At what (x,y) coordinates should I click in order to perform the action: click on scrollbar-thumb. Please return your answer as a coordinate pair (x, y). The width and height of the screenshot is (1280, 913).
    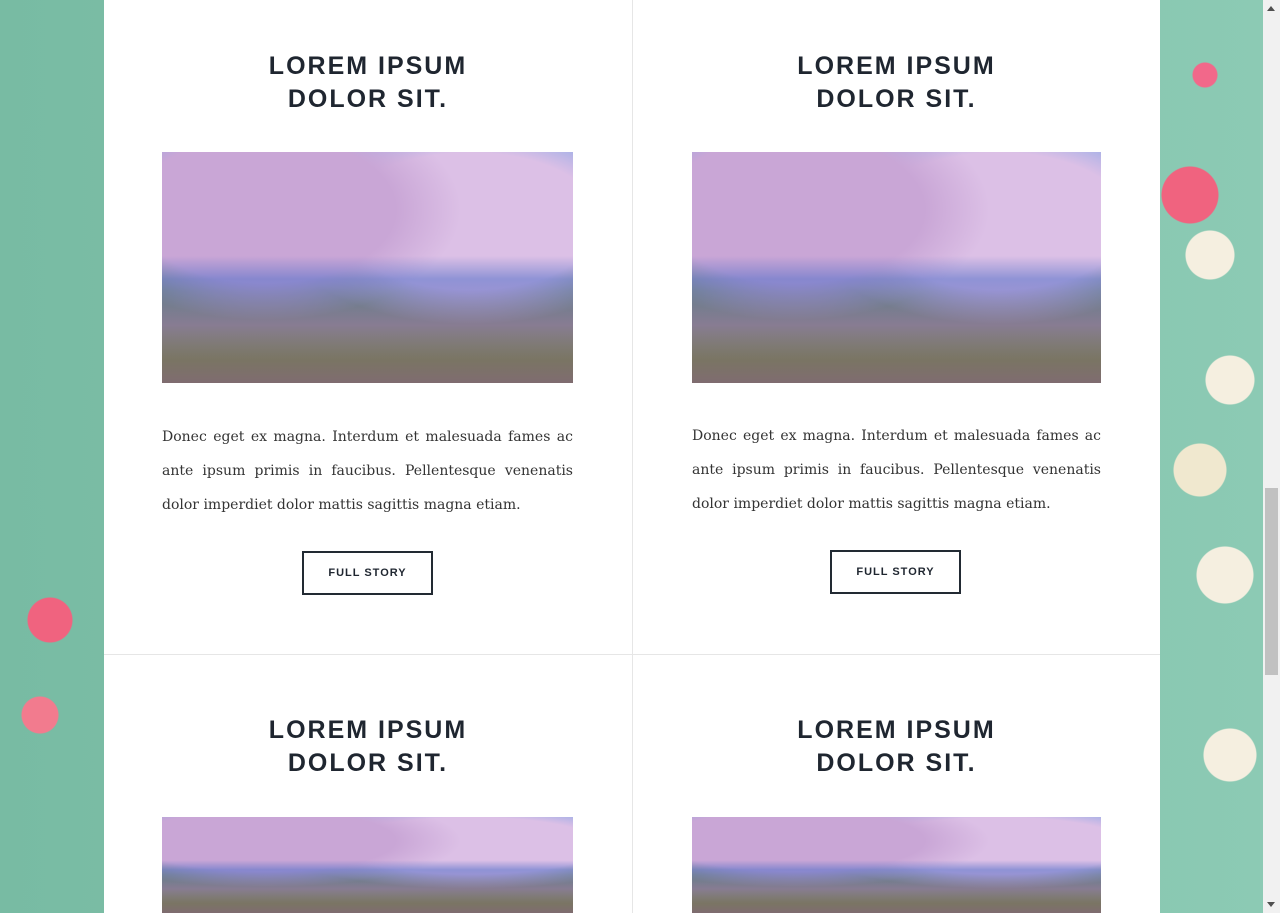
    Looking at the image, I should click on (1271, 581).